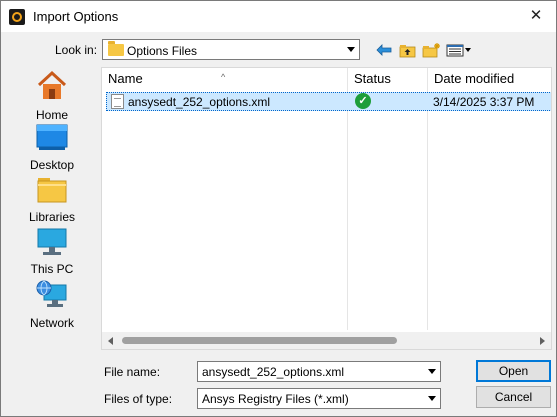 Image resolution: width=557 pixels, height=417 pixels. I want to click on column-name-label: Name, so click(125, 78).